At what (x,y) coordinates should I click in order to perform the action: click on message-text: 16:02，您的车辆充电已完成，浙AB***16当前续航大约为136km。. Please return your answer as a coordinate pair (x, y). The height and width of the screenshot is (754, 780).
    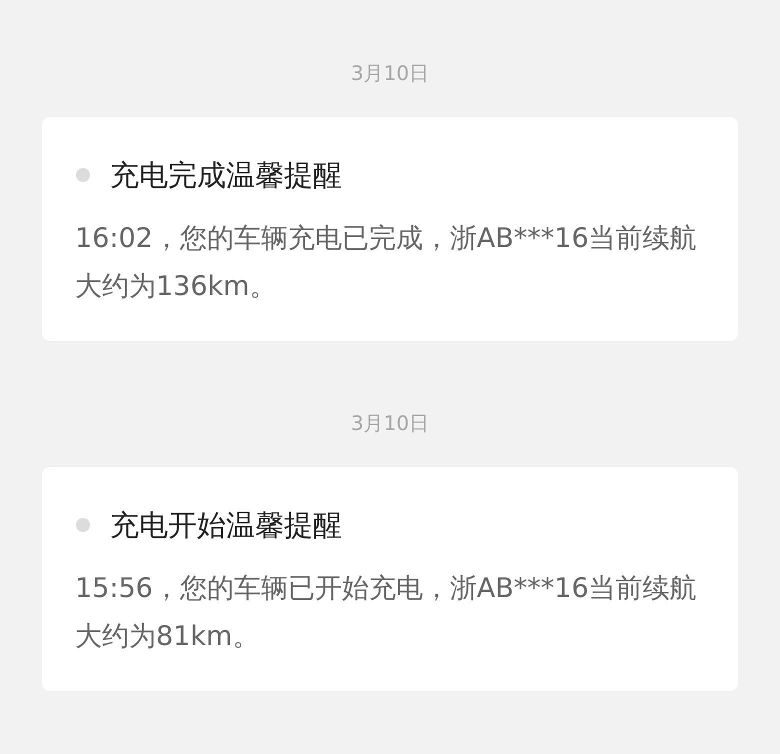
    Looking at the image, I should click on (386, 263).